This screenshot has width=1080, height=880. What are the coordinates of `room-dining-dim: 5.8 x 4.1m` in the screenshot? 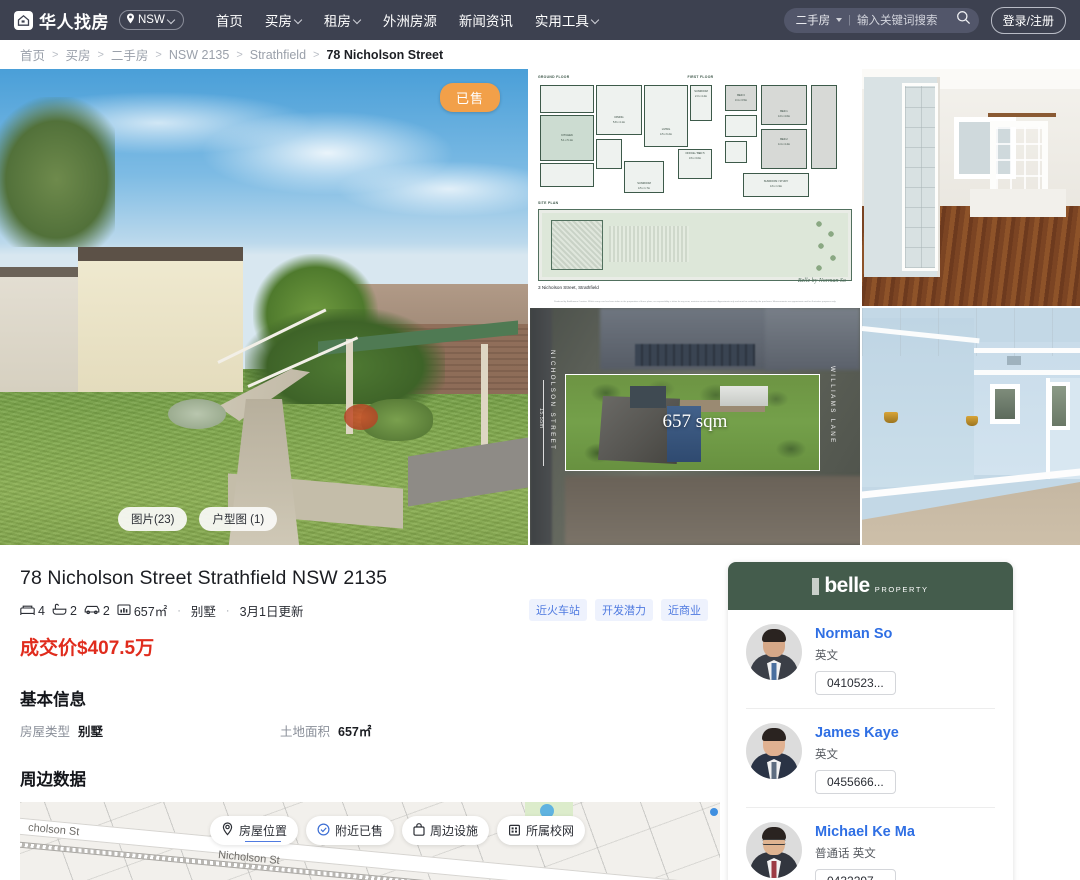 It's located at (619, 122).